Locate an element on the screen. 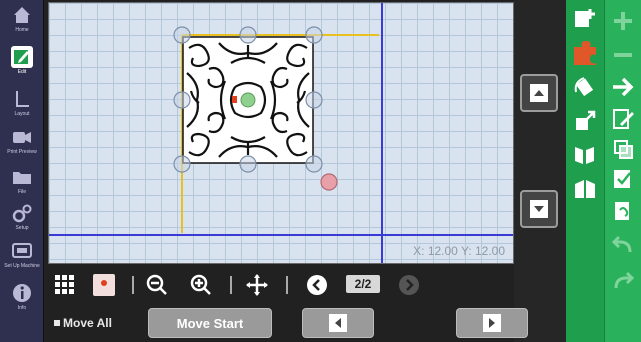 The image size is (641, 342). pattern-block is located at coordinates (248, 100).